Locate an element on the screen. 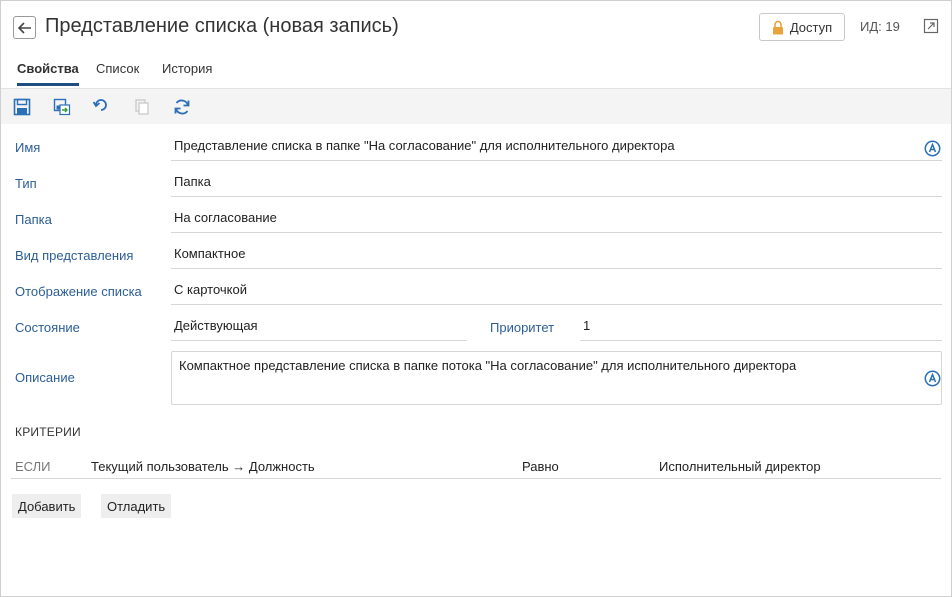  access-button: Доступ is located at coordinates (802, 27).